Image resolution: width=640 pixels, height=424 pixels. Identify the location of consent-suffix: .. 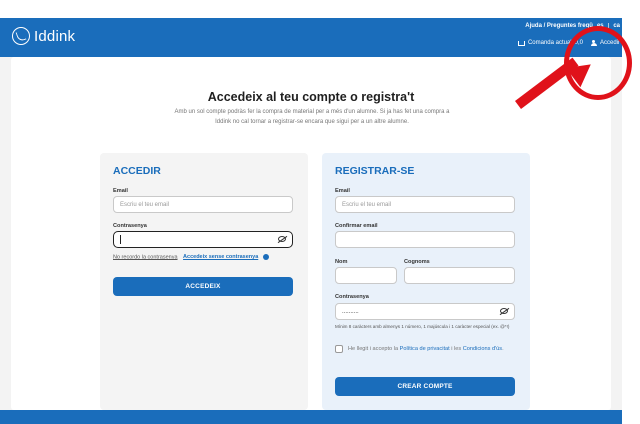
(503, 349).